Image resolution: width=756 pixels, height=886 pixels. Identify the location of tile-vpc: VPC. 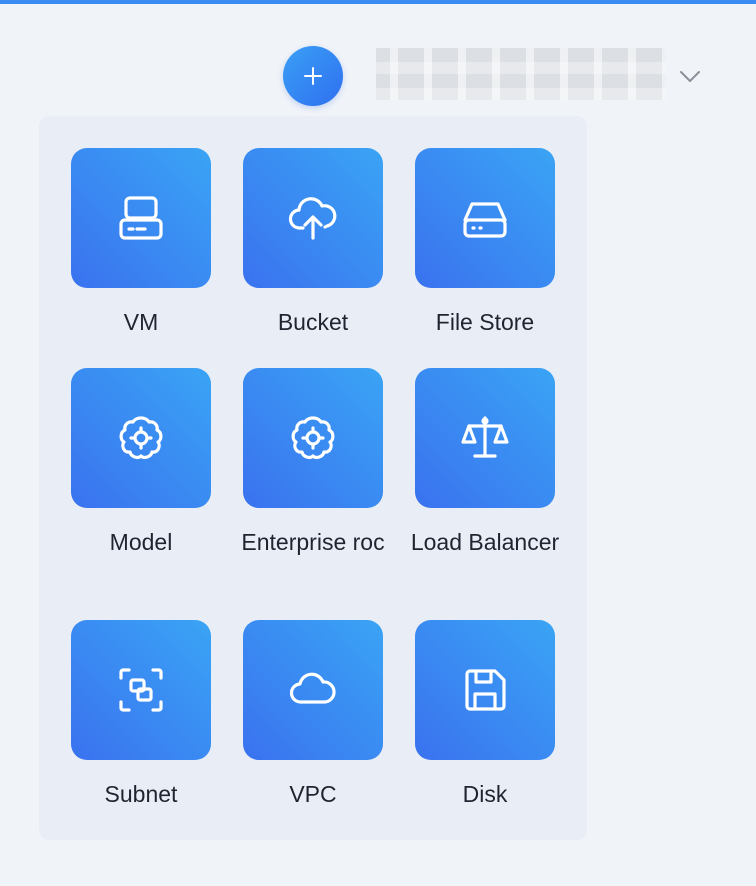
(313, 715).